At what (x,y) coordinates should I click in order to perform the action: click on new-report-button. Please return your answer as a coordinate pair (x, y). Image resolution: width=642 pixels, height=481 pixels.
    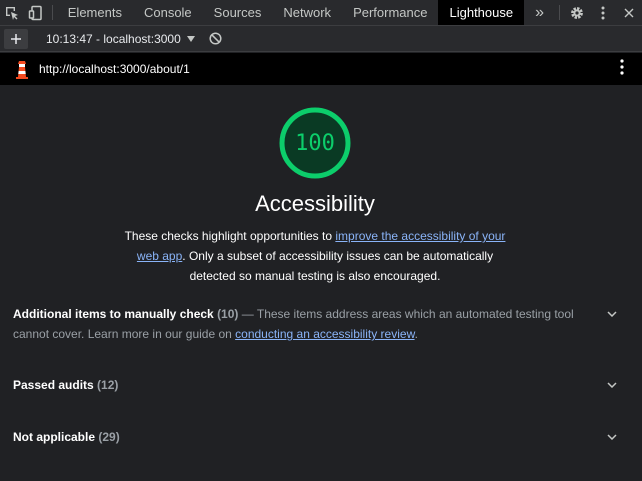
    Looking at the image, I should click on (16, 38).